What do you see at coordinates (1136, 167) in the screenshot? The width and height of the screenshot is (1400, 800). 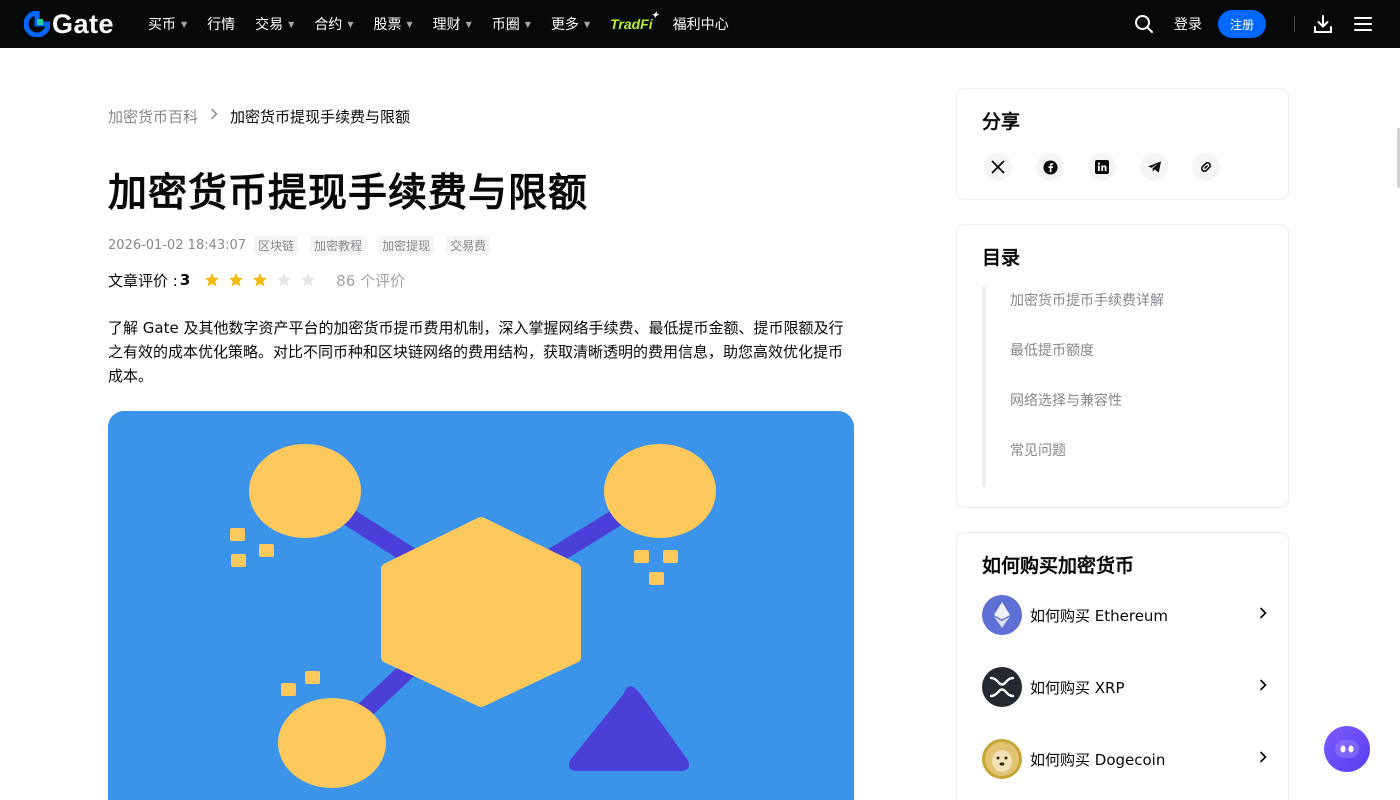 I see `share-buttons` at bounding box center [1136, 167].